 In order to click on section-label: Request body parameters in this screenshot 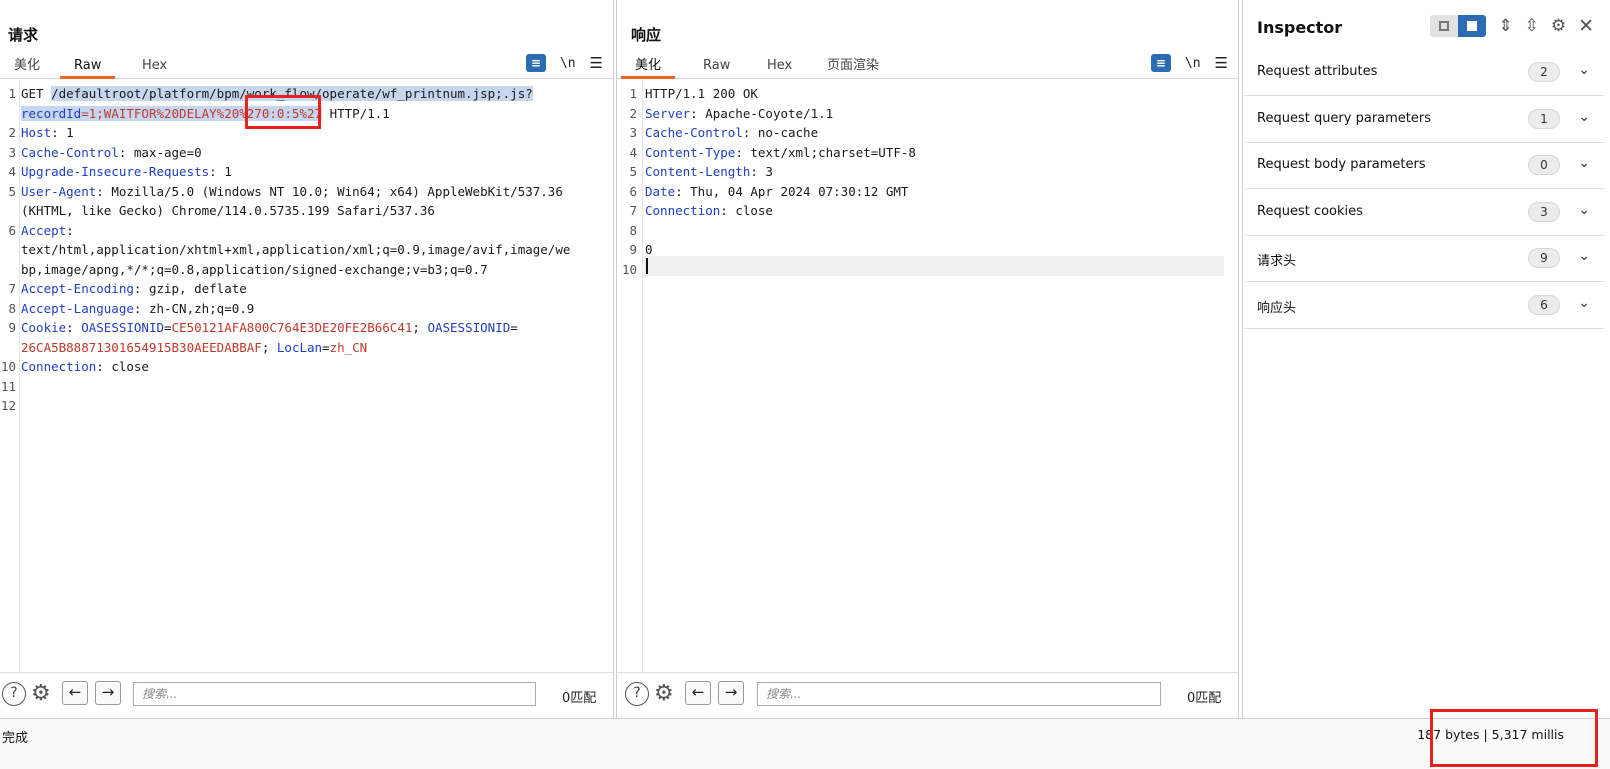, I will do `click(1341, 164)`.